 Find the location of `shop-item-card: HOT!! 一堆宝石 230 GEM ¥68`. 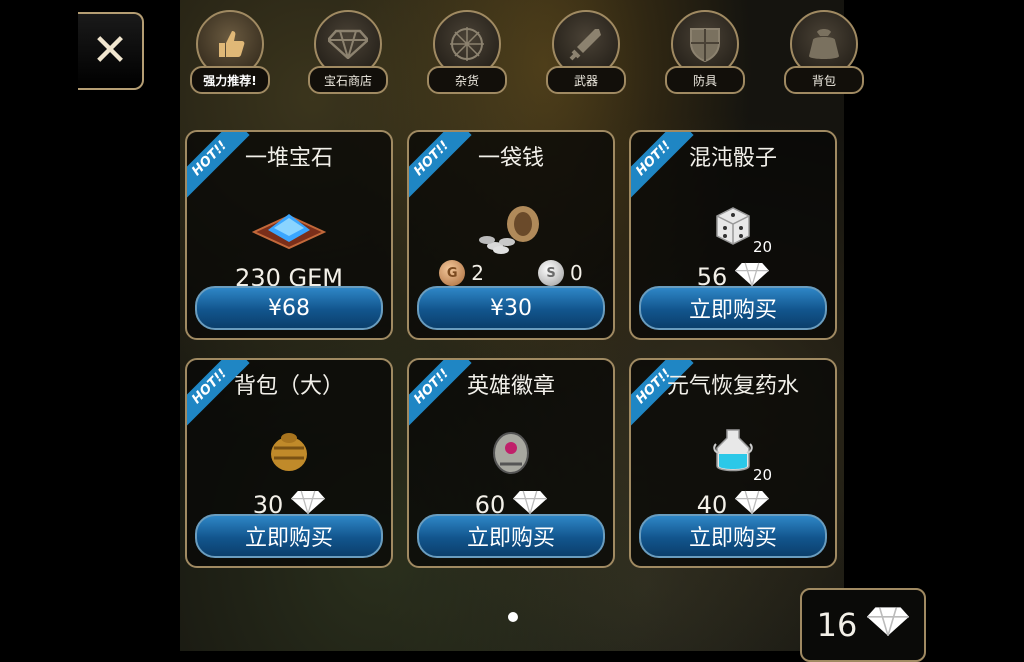

shop-item-card: HOT!! 一堆宝石 230 GEM ¥68 is located at coordinates (289, 235).